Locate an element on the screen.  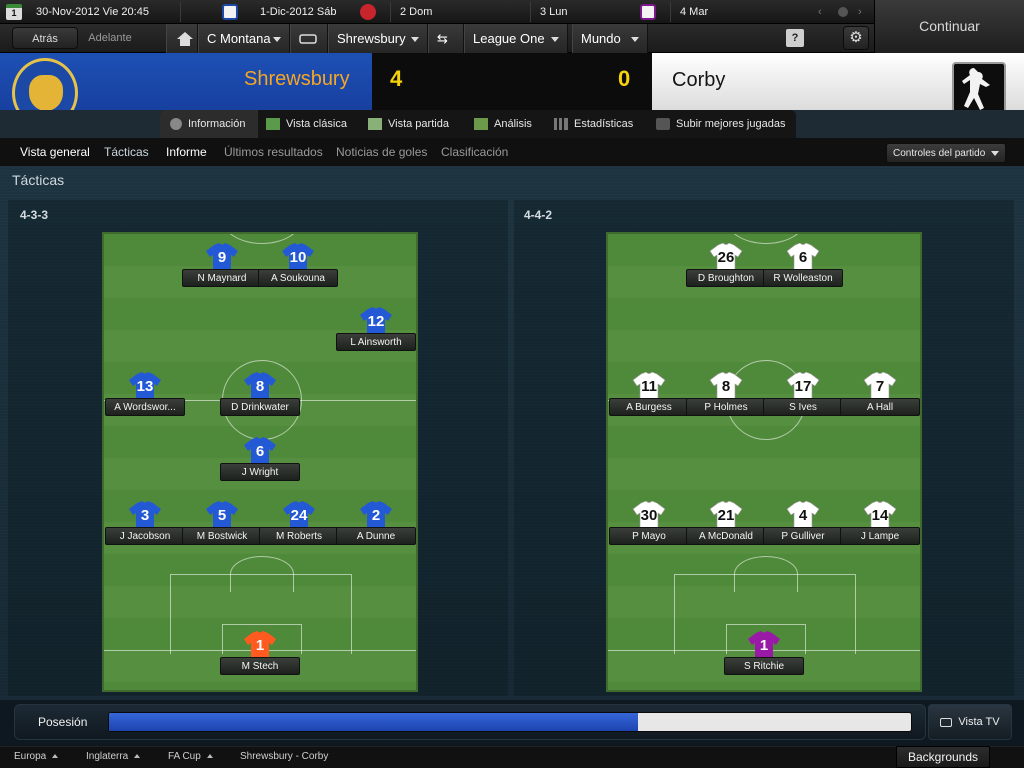
tab-vista-clasica: Vista clásica is located at coordinates (306, 124).